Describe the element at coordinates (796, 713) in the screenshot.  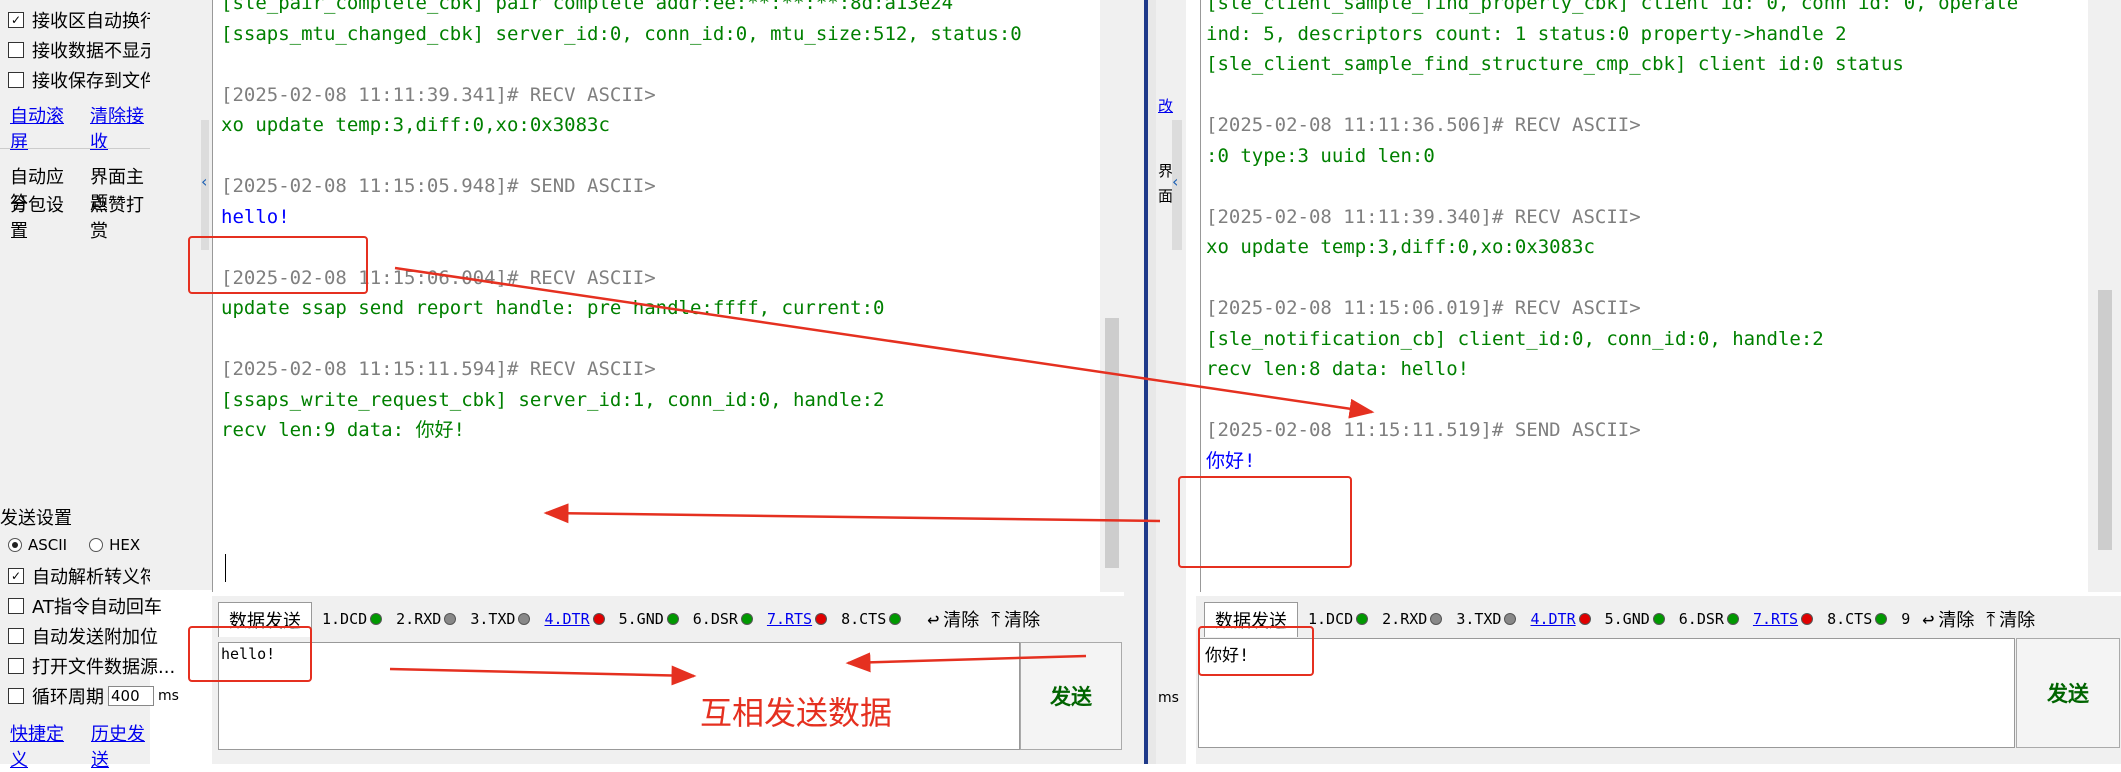
I see `annotation-label: 互相发送数据` at that location.